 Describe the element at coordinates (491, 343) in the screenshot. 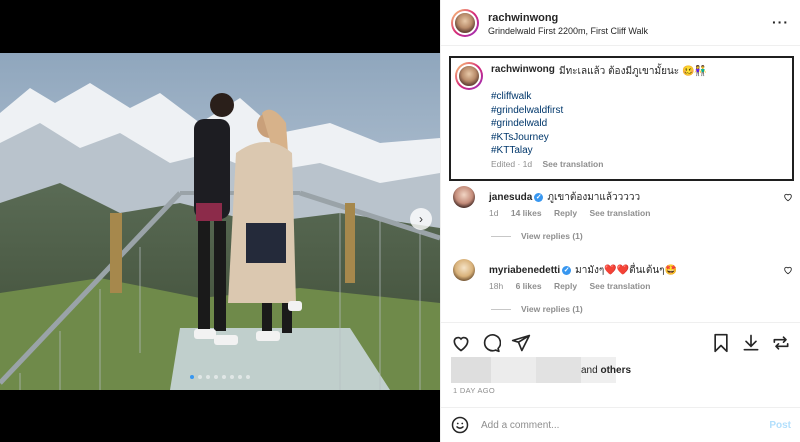

I see `comment-icon` at that location.